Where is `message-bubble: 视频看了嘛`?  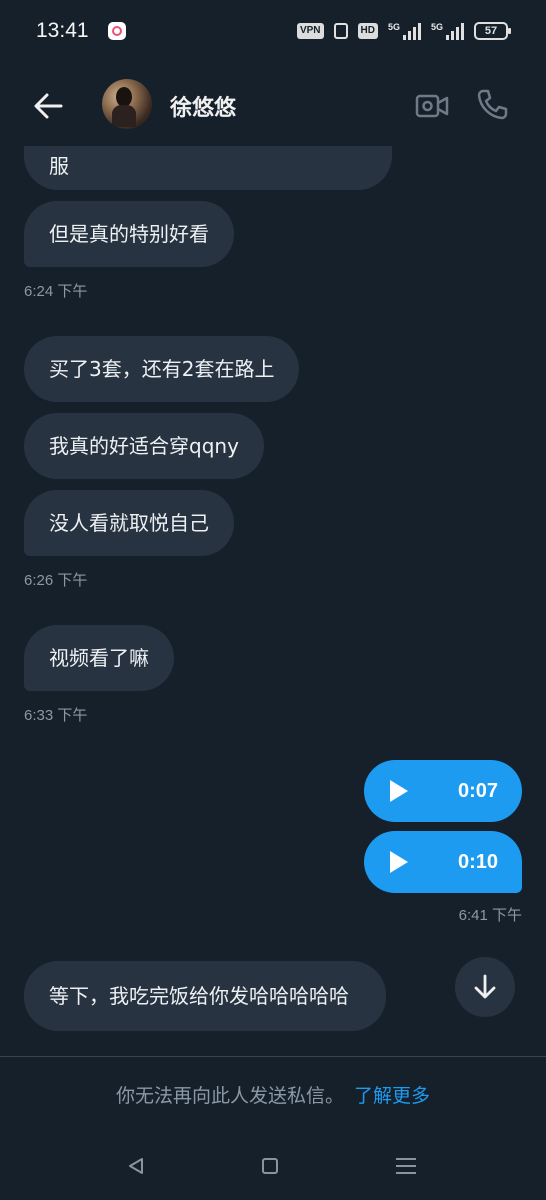 message-bubble: 视频看了嘛 is located at coordinates (99, 658).